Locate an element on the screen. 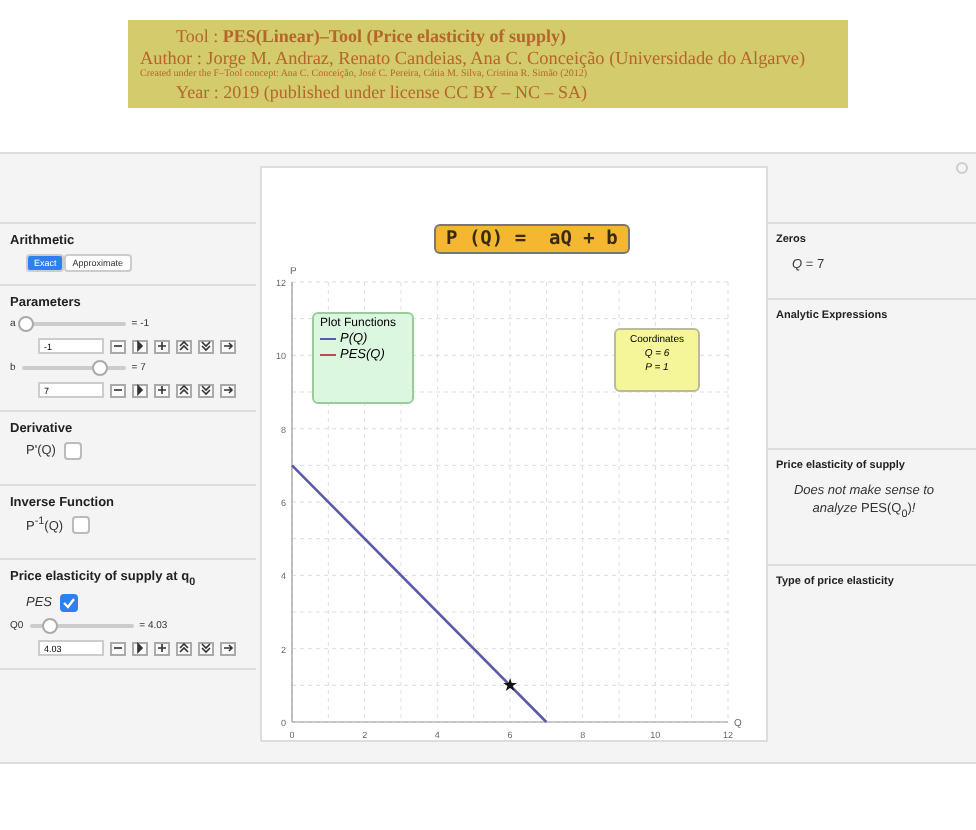  formula-label: P (Q) = aQ + b is located at coordinates (532, 239).